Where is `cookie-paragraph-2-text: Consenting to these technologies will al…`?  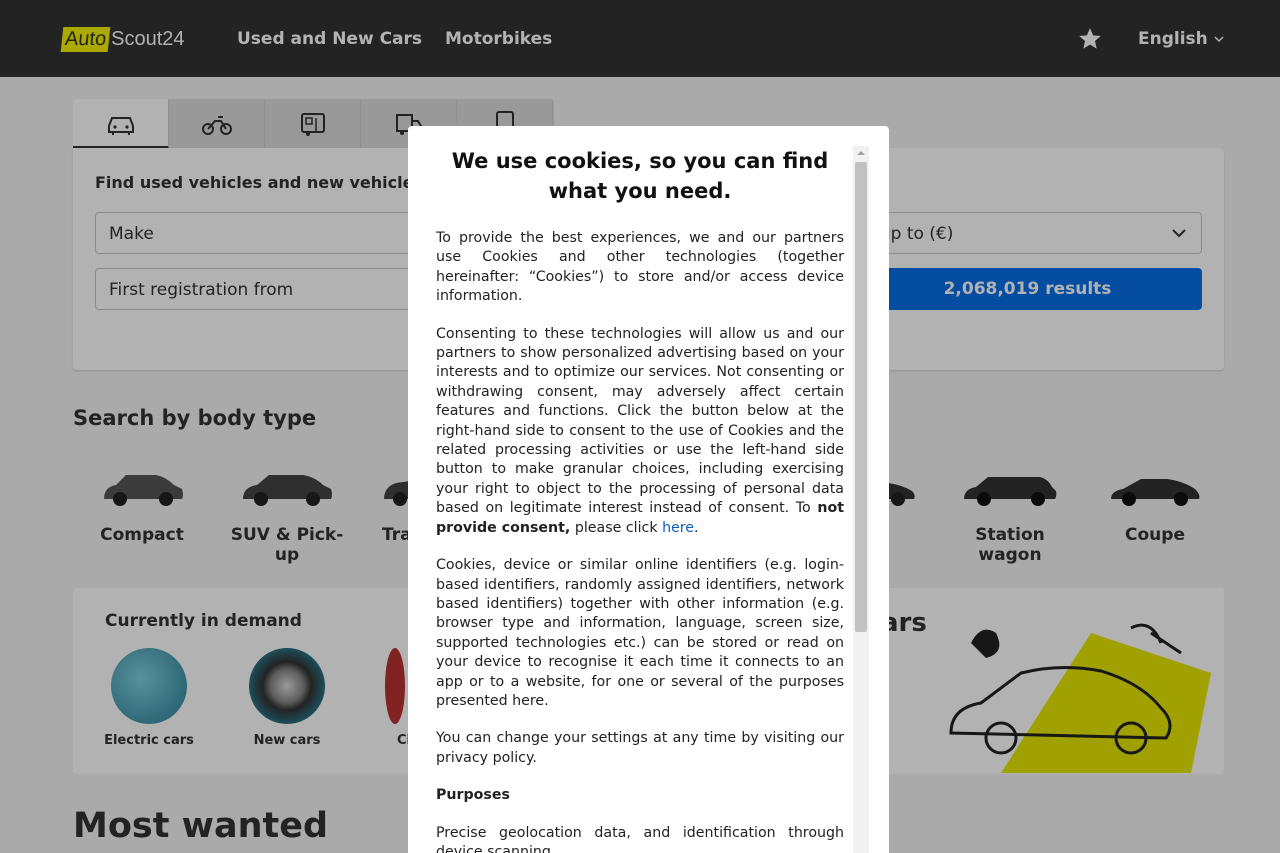
cookie-paragraph-2-text: Consenting to these technologies will al… is located at coordinates (640, 421).